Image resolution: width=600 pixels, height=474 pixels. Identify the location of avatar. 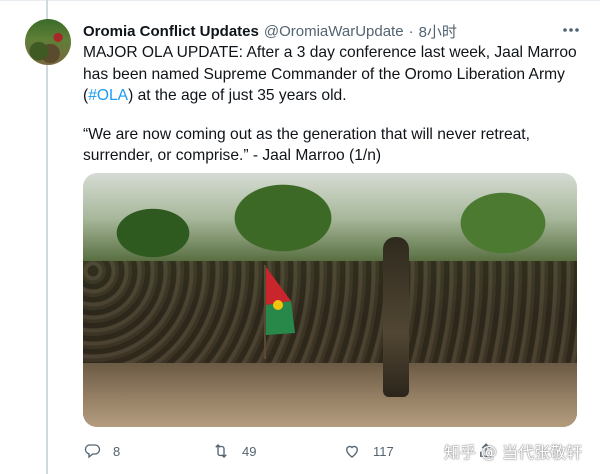
(48, 42).